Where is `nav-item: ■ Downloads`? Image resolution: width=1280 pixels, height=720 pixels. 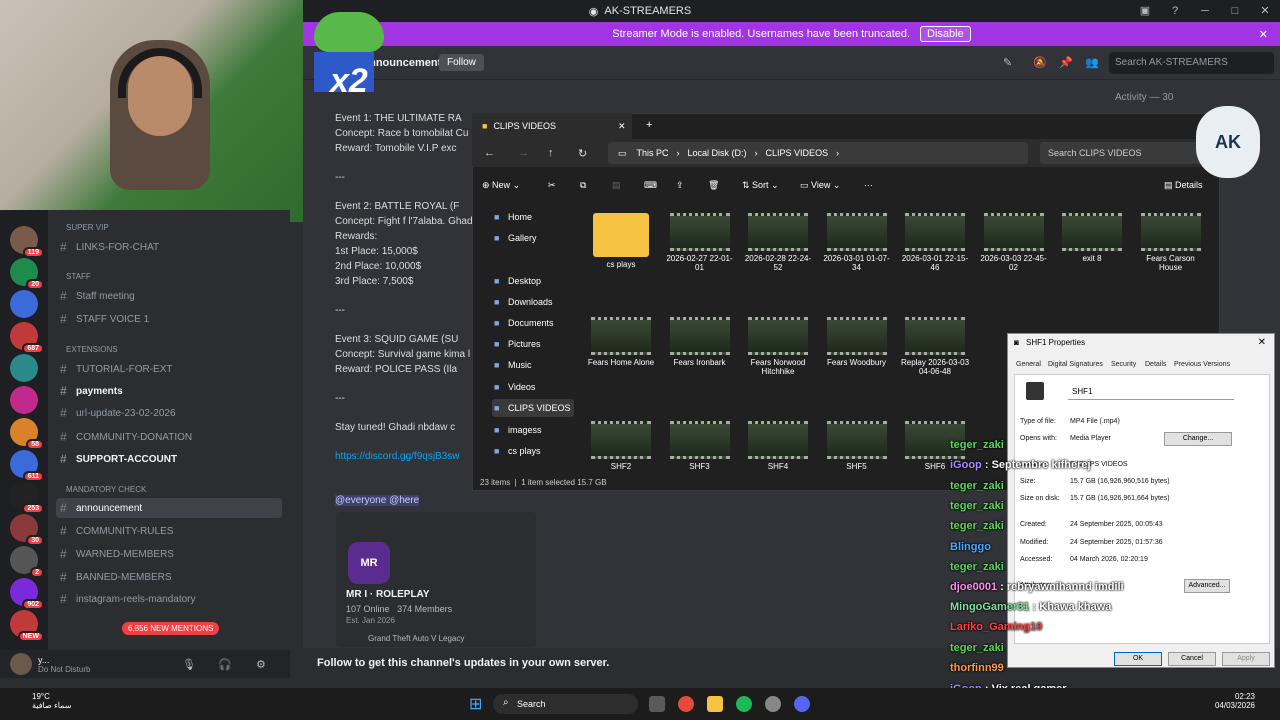
nav-item: ■ Downloads is located at coordinates (533, 302).